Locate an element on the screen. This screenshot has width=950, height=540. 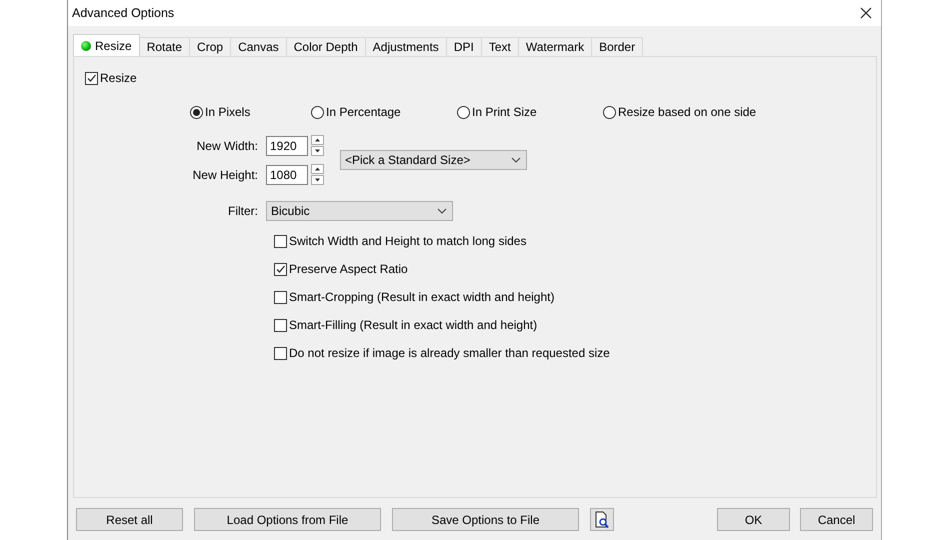
radio-label: In Print Size is located at coordinates (504, 112).